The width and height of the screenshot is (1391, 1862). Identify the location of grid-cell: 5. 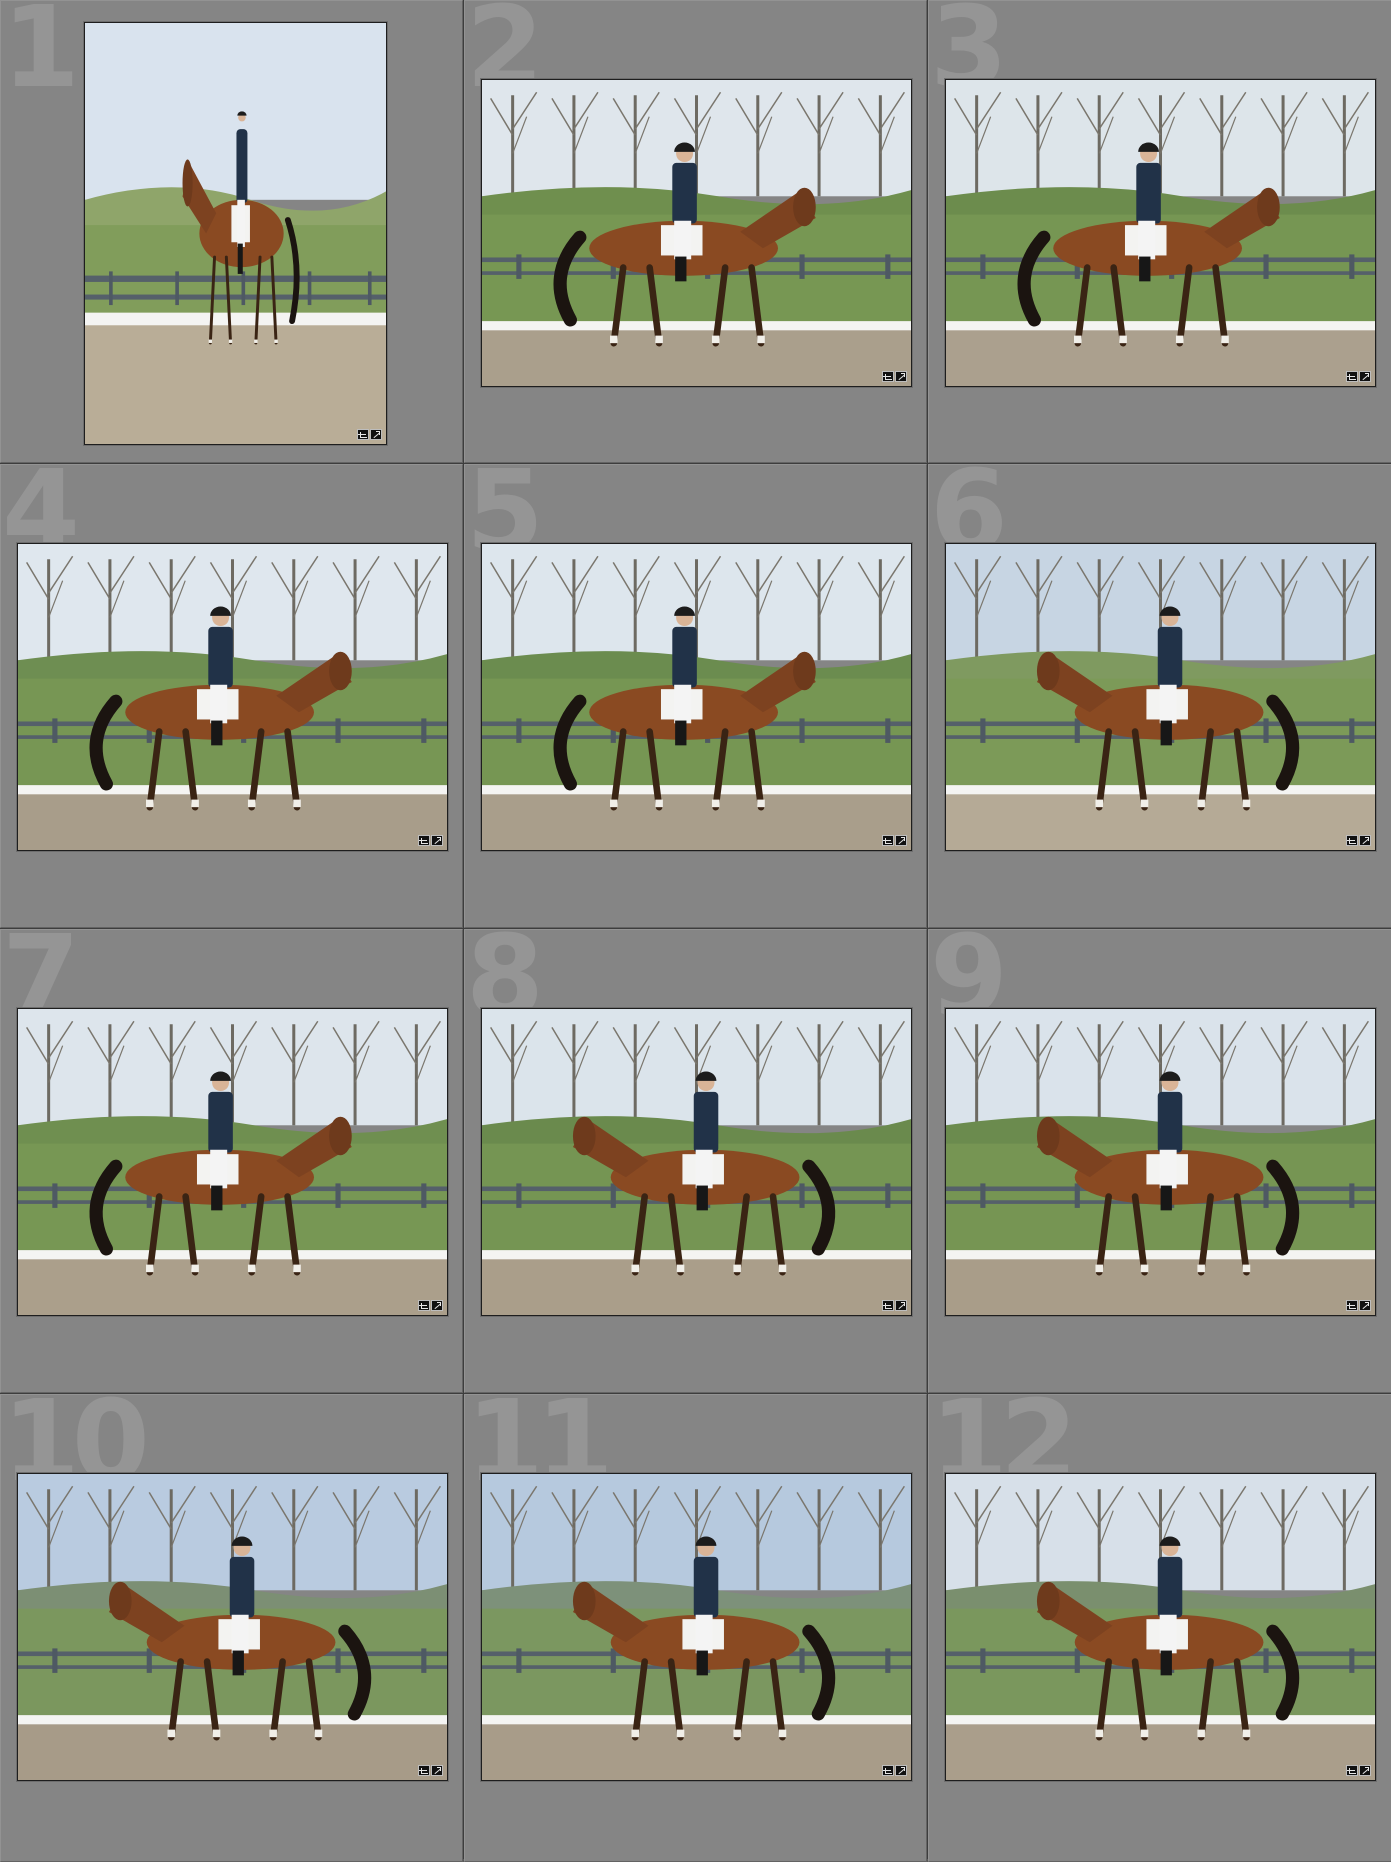
(695, 696).